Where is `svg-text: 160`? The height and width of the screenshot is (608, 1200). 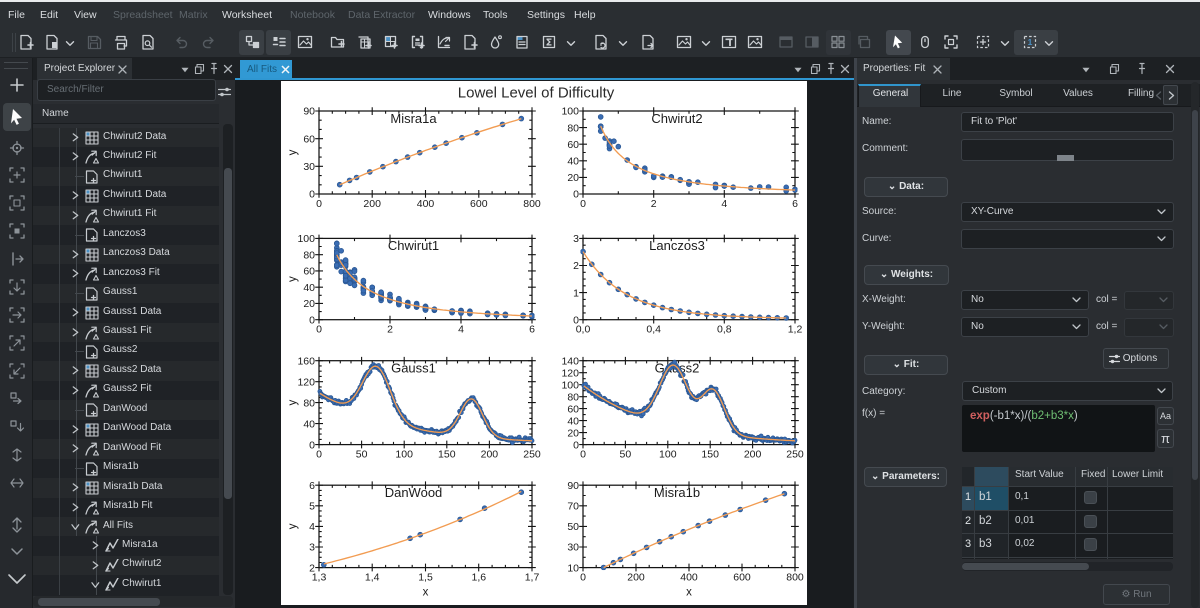
svg-text: 160 is located at coordinates (306, 361).